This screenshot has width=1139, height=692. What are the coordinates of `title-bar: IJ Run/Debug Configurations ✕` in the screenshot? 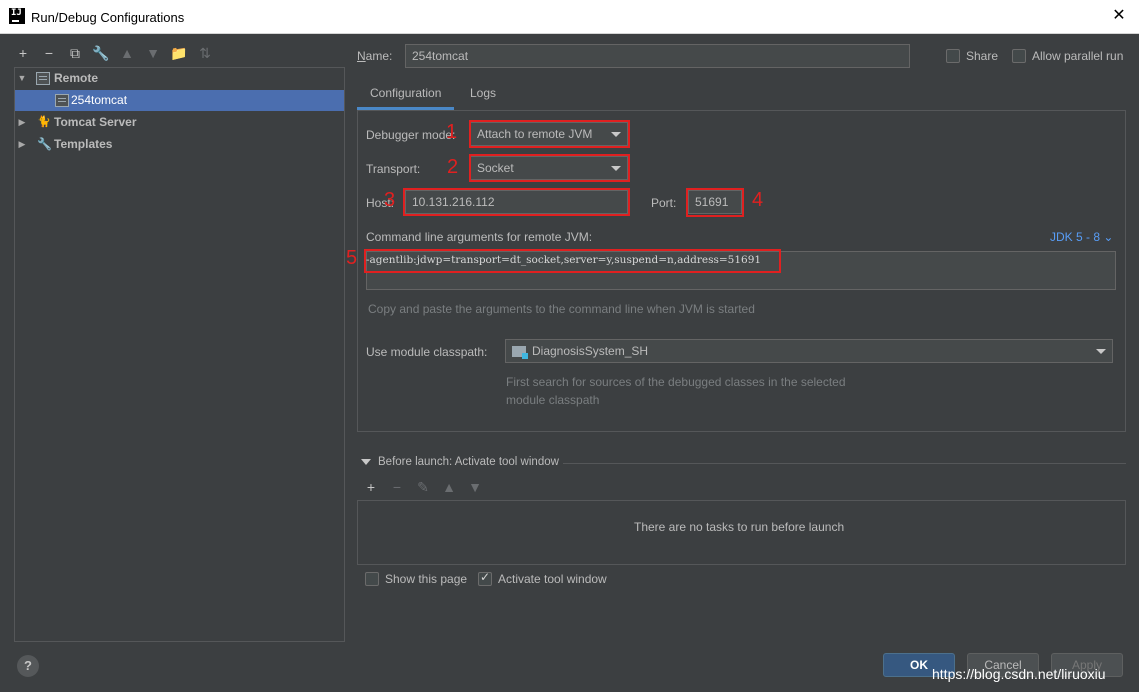 It's located at (569, 17).